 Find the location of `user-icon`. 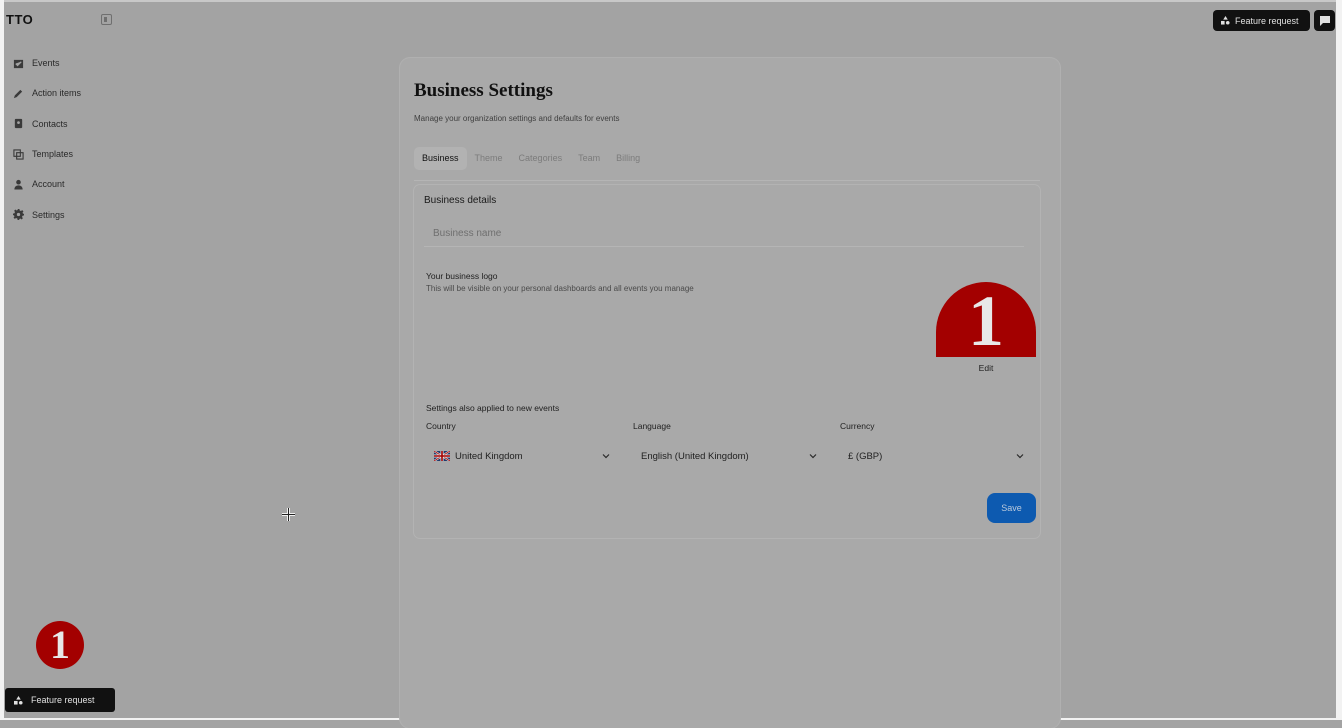

user-icon is located at coordinates (18, 184).